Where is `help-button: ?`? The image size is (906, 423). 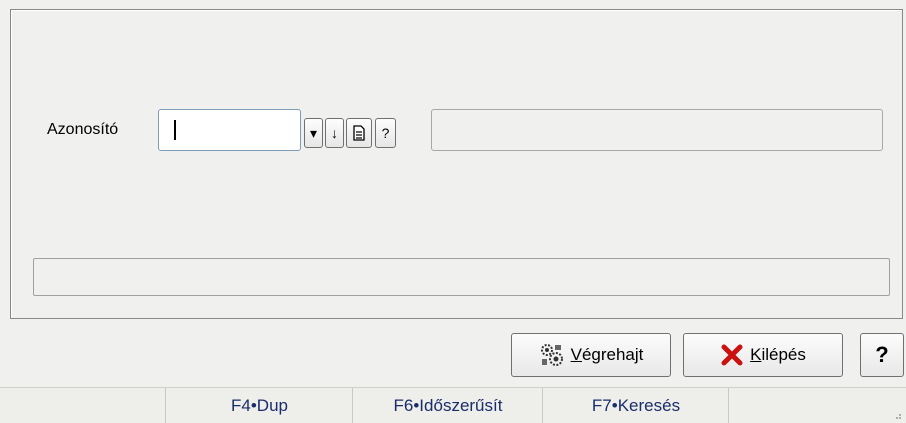
help-button: ? is located at coordinates (882, 355).